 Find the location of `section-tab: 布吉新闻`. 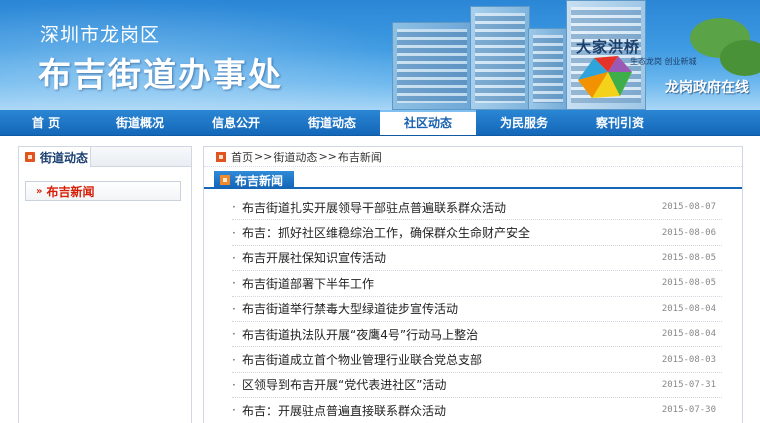

section-tab: 布吉新闻 is located at coordinates (254, 180).